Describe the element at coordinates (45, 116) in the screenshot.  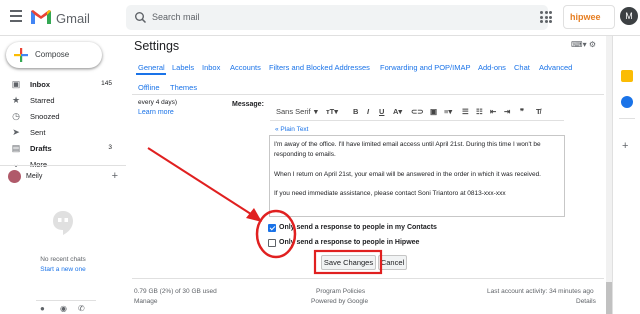
I see `sidebar-item-label: Snoozed` at that location.